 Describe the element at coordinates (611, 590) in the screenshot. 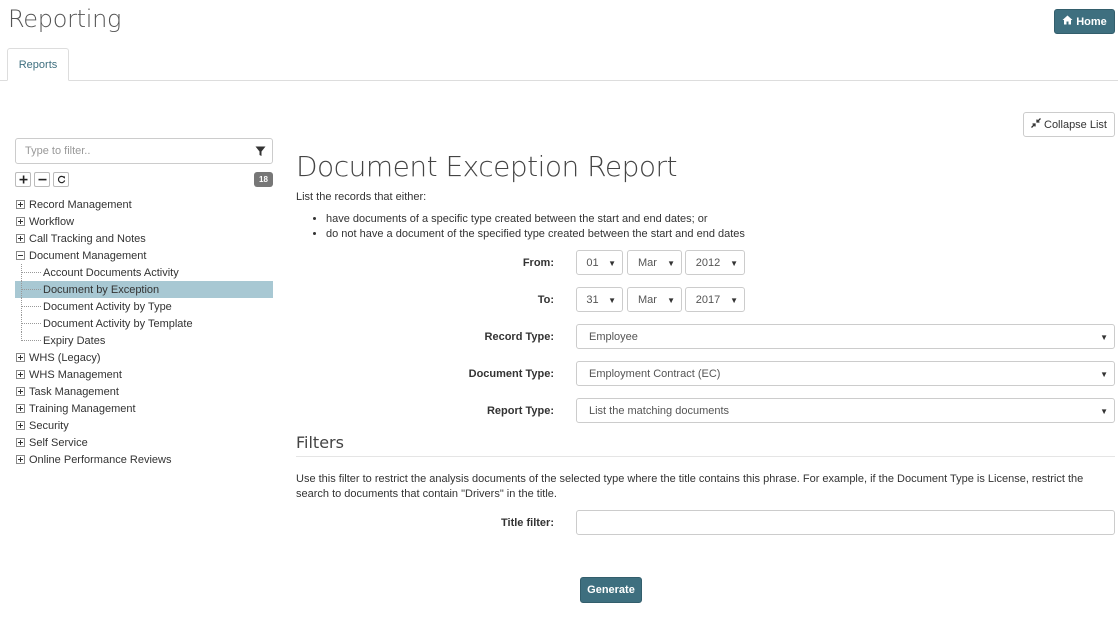

I see `generate-button: Generate` at that location.